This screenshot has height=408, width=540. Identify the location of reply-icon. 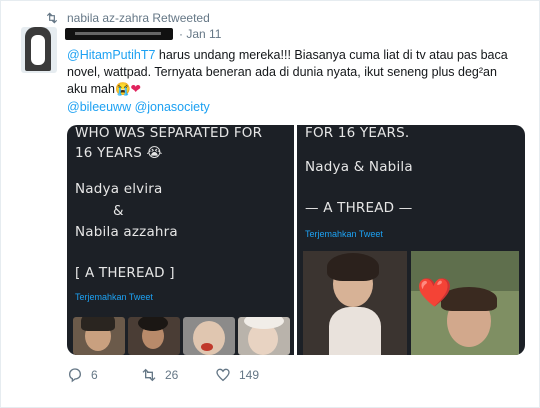
(75, 375).